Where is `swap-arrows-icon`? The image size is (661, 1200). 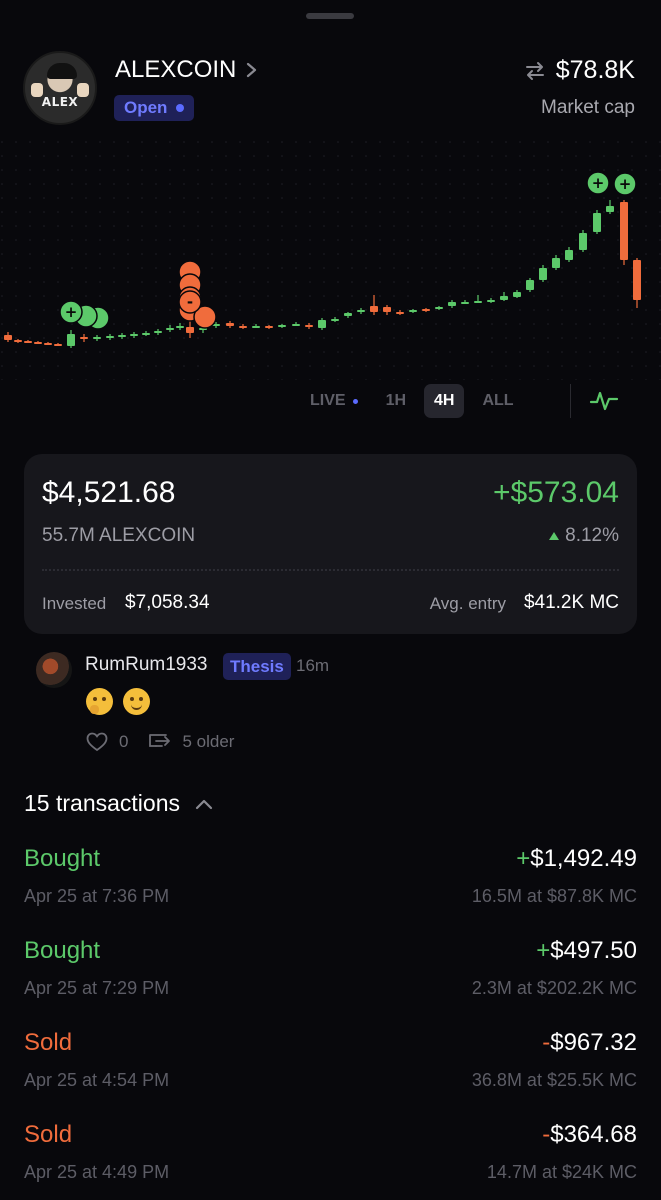 swap-arrows-icon is located at coordinates (534, 70).